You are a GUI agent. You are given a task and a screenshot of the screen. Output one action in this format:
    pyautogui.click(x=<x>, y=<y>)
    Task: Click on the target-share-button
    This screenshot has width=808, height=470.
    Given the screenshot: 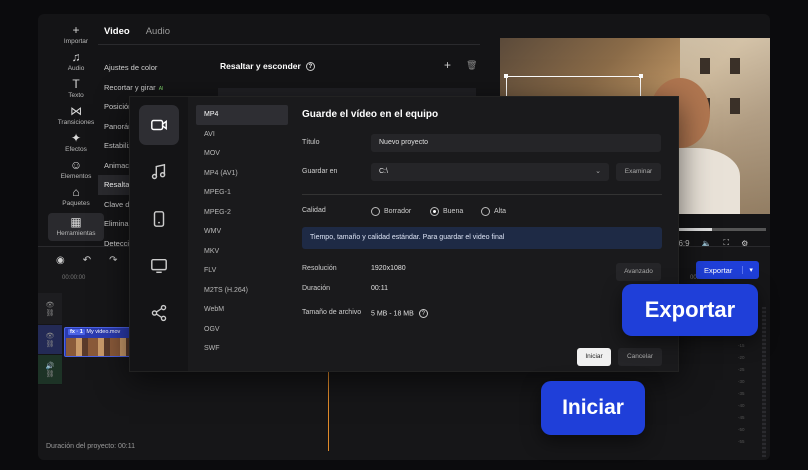 What is the action you would take?
    pyautogui.click(x=159, y=313)
    